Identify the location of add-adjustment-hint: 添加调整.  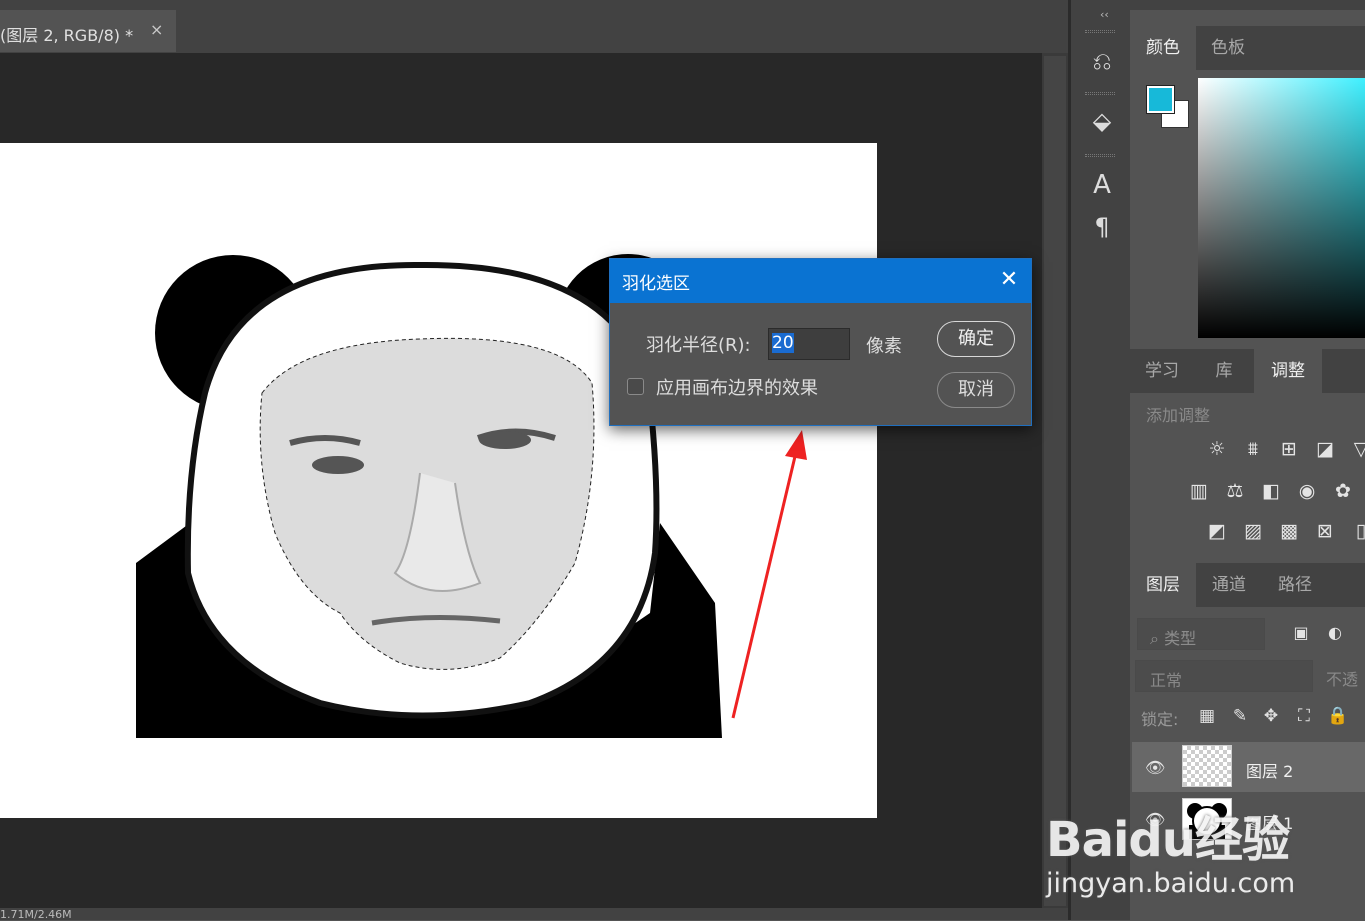
(1178, 415).